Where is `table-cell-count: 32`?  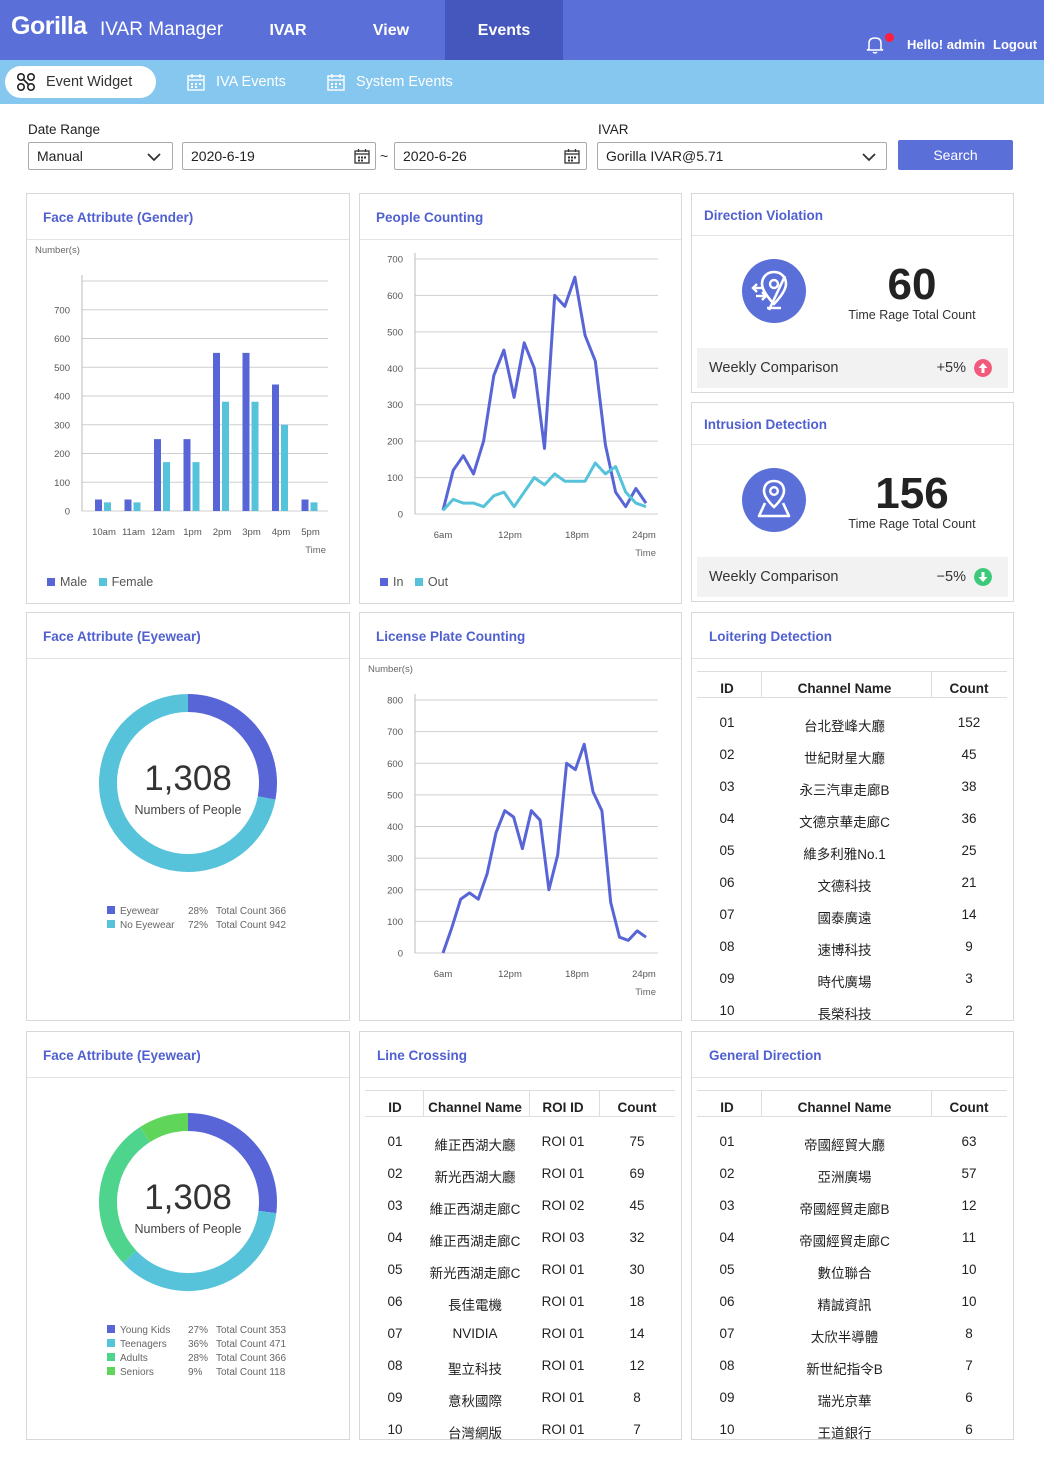 table-cell-count: 32 is located at coordinates (637, 1237).